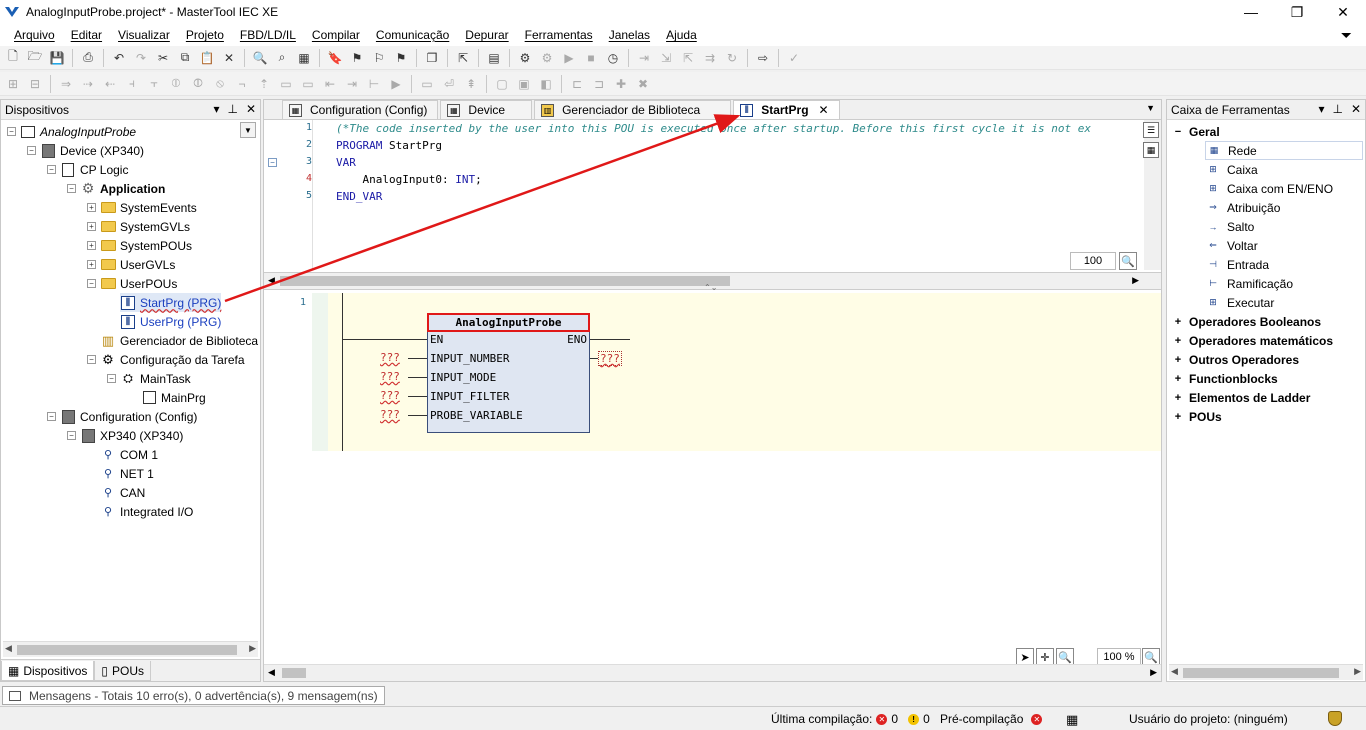 The width and height of the screenshot is (1366, 730). What do you see at coordinates (357, 58) in the screenshot?
I see `next-bookmark-icon: ⚑` at bounding box center [357, 58].